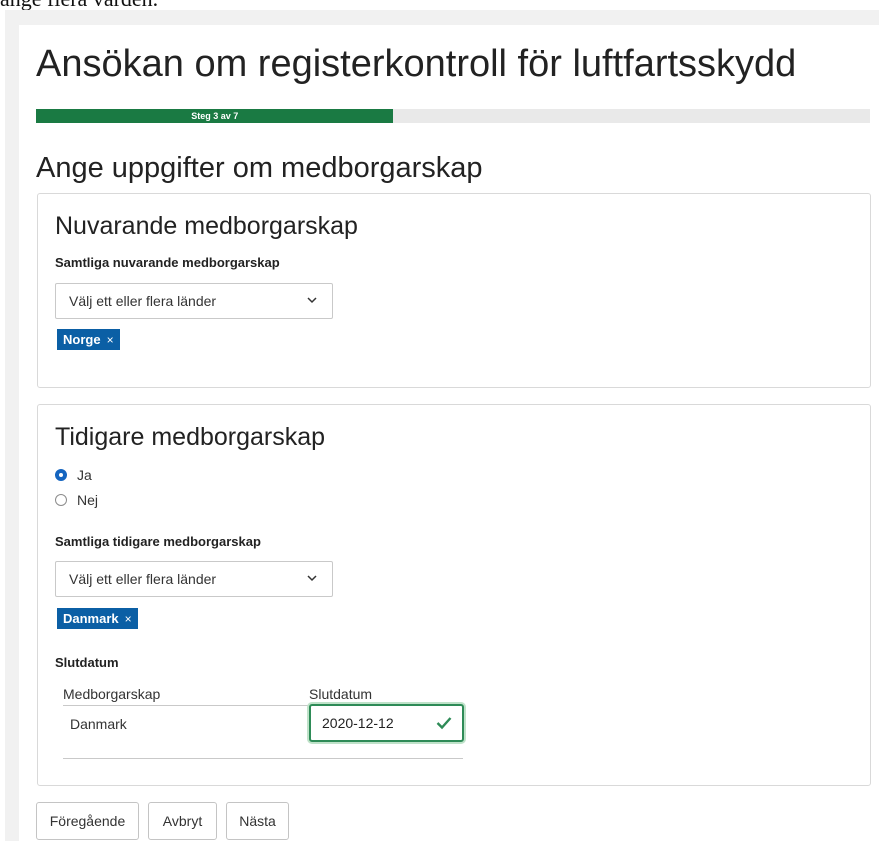 This screenshot has width=879, height=851. Describe the element at coordinates (98, 724) in the screenshot. I see `table-cell-country: Danmark` at that location.